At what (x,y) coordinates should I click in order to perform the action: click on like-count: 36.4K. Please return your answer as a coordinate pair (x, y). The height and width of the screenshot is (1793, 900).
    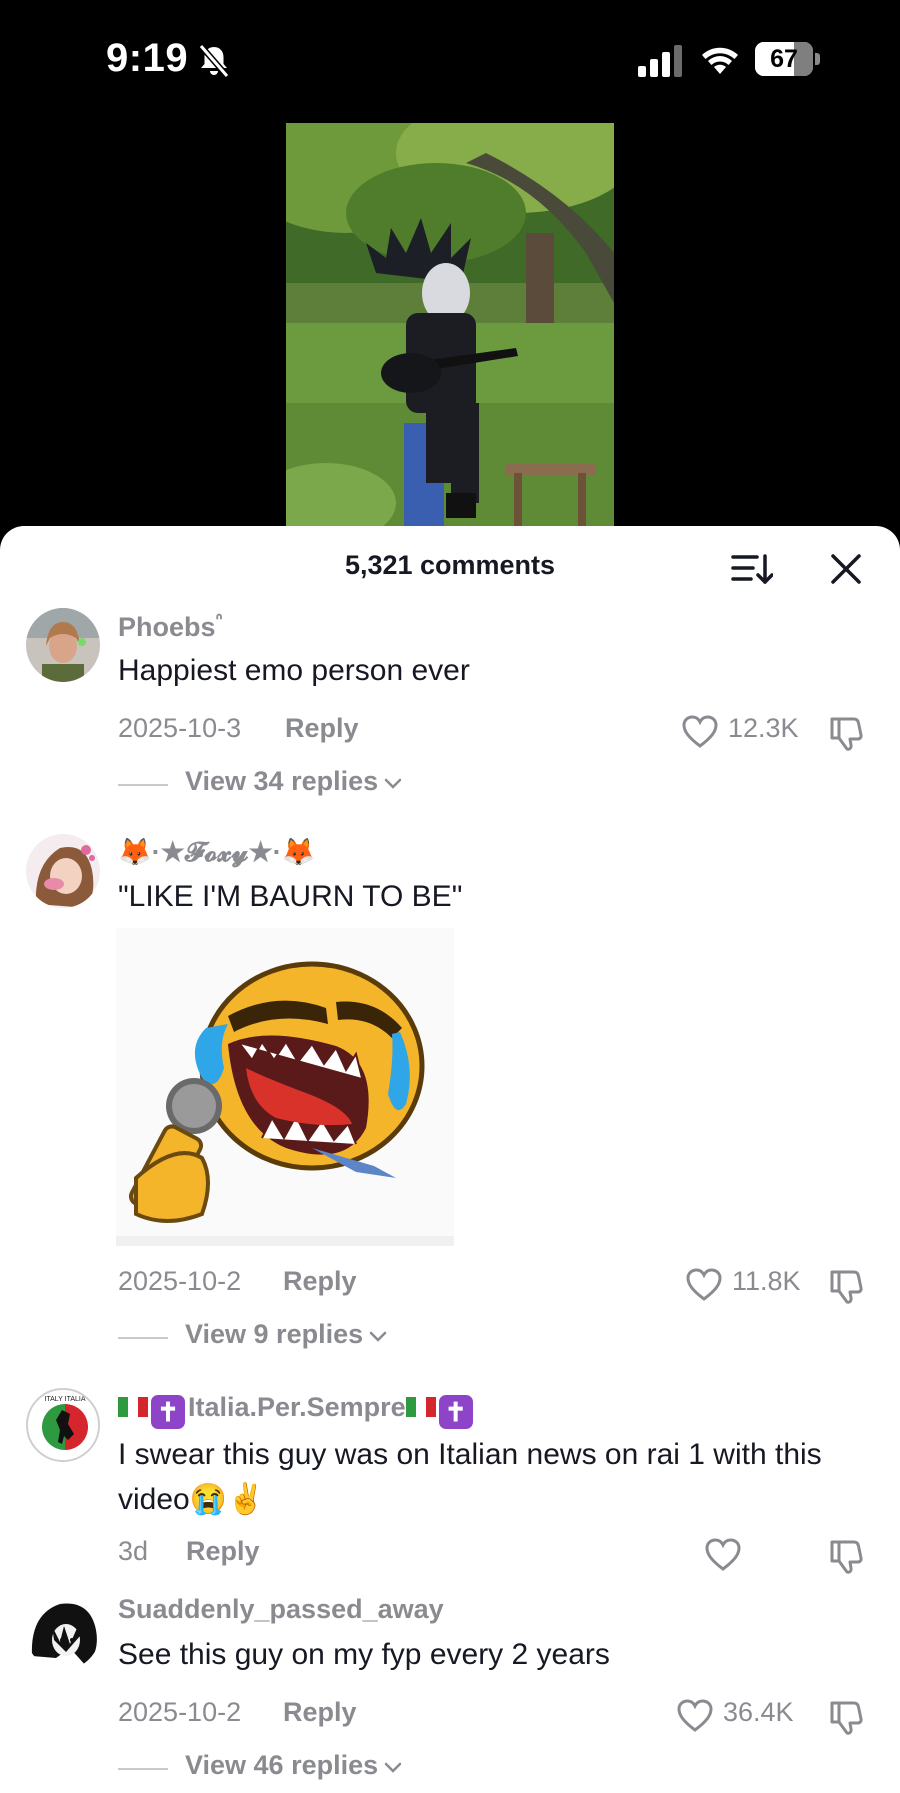
    Looking at the image, I should click on (758, 1712).